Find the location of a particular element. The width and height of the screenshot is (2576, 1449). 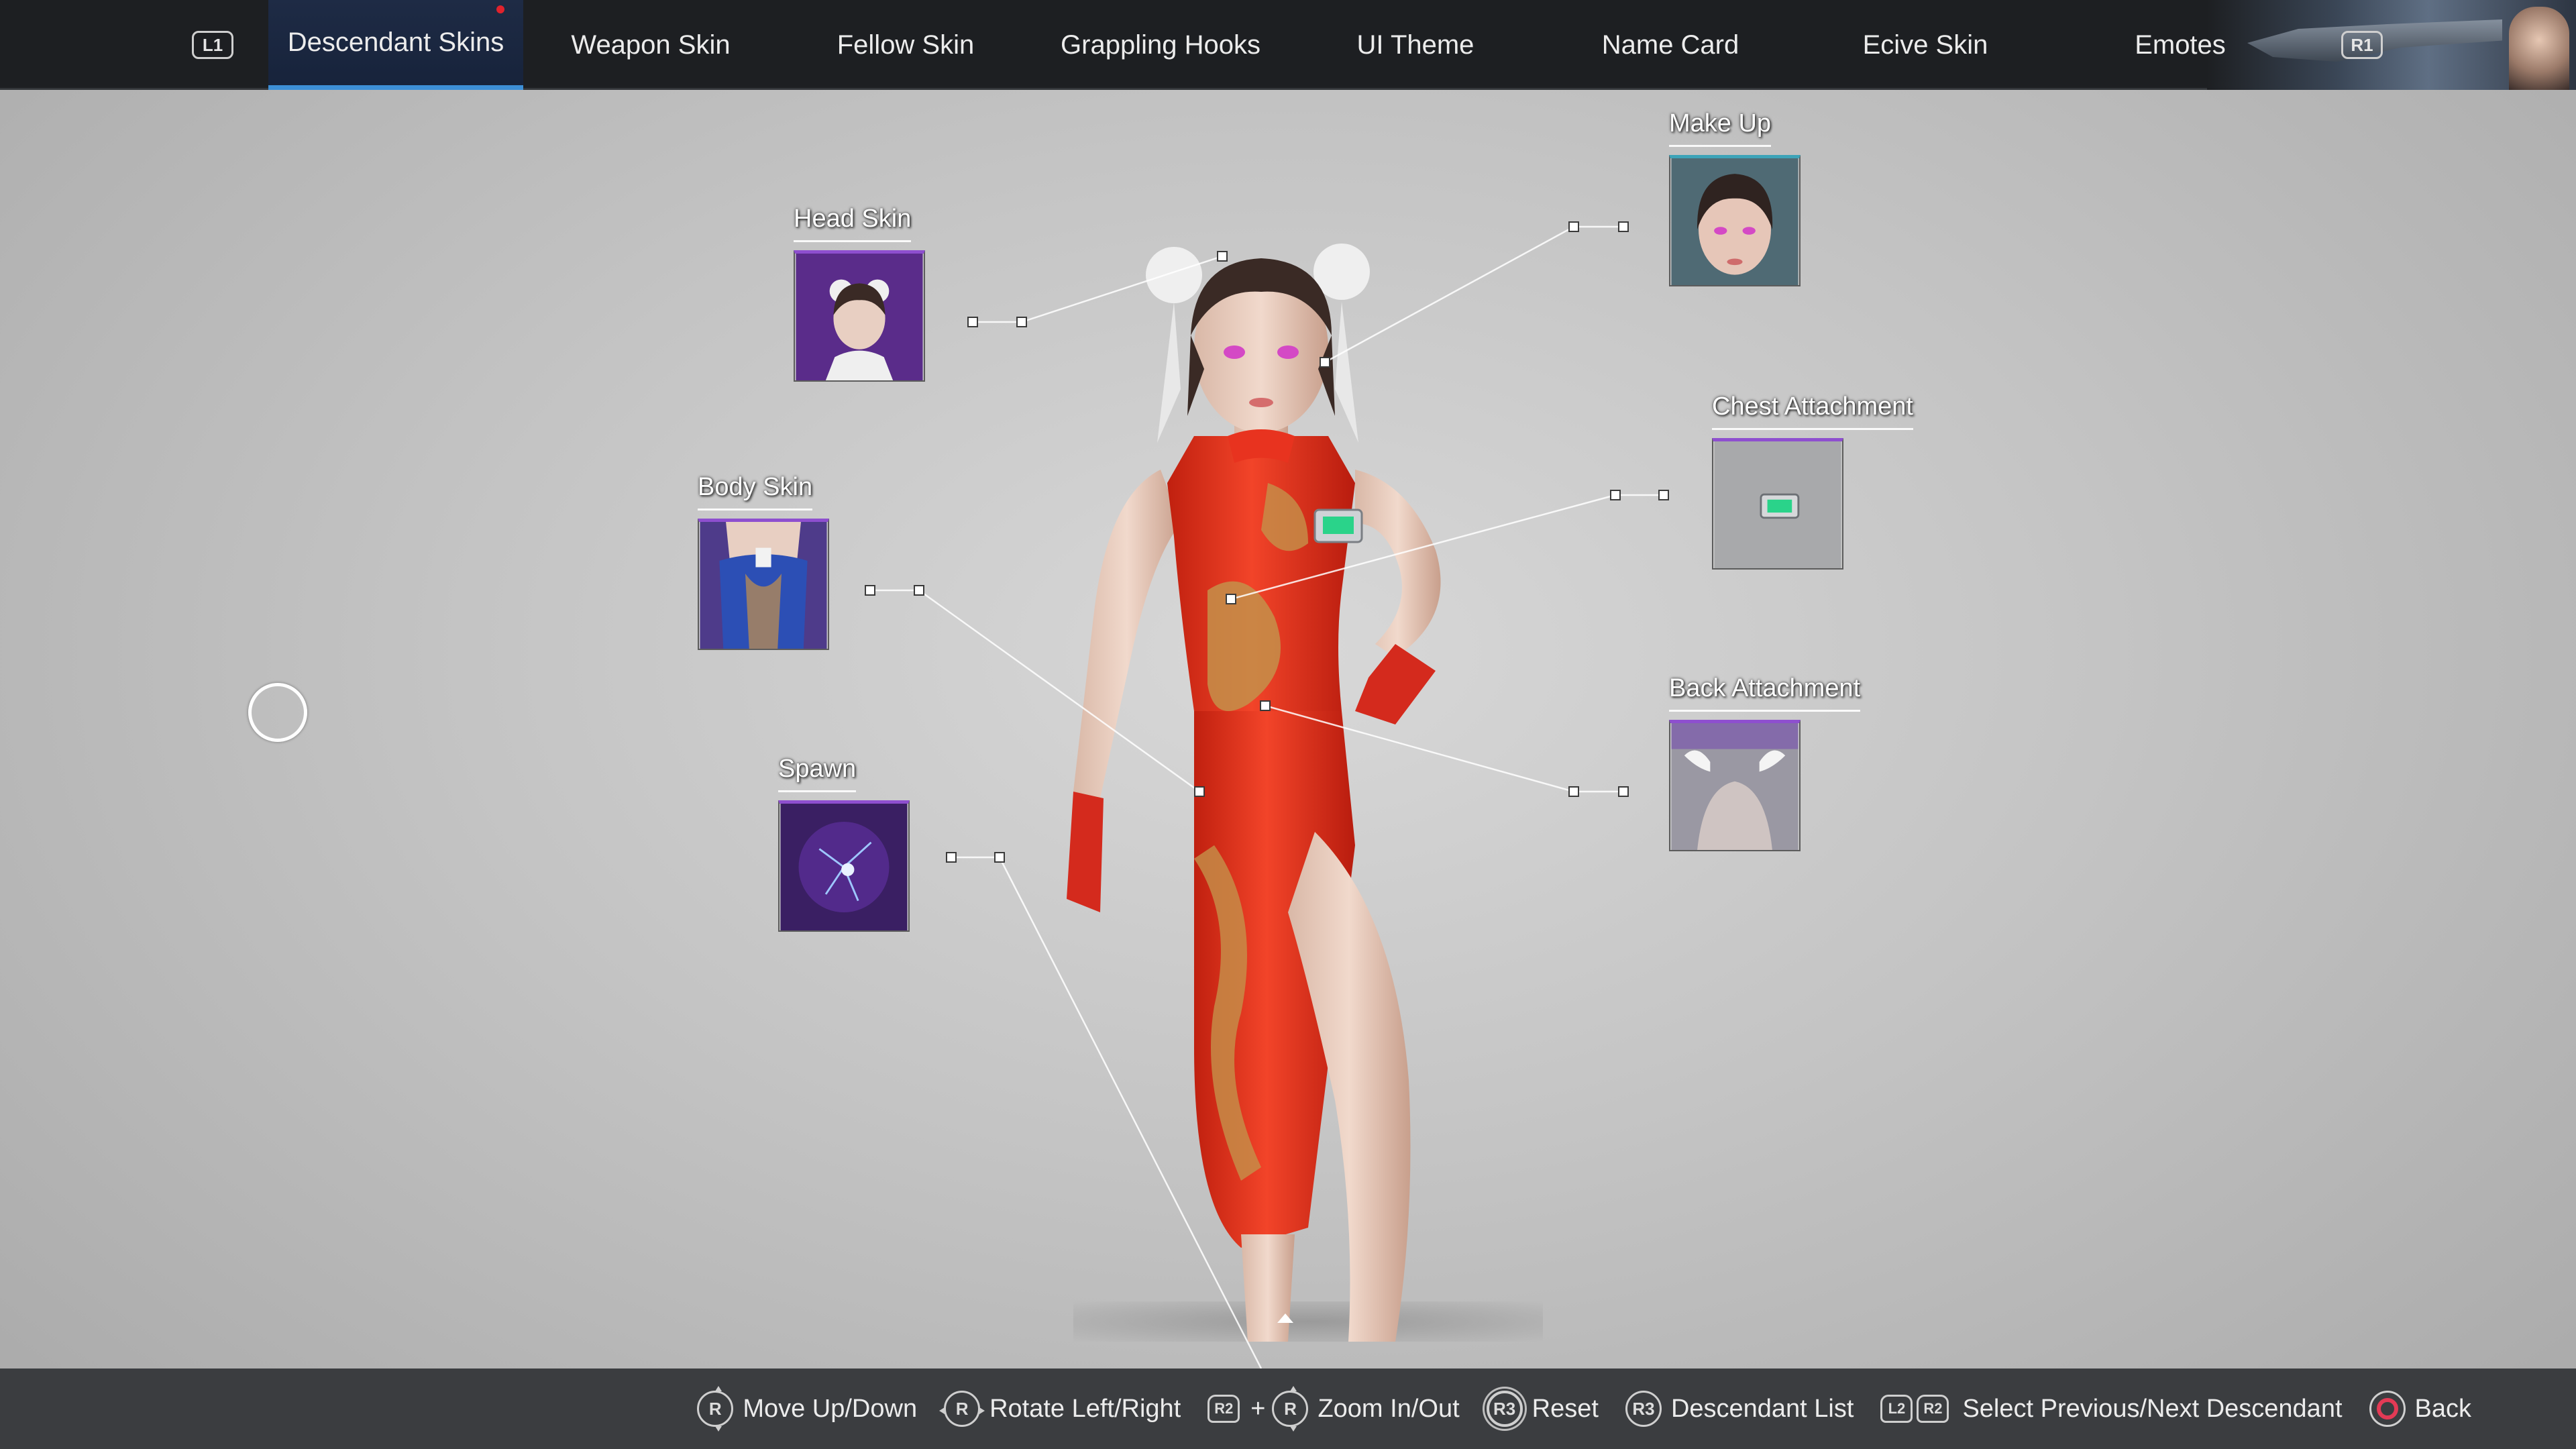

slot-body-skin: Body Skin is located at coordinates (763, 561).